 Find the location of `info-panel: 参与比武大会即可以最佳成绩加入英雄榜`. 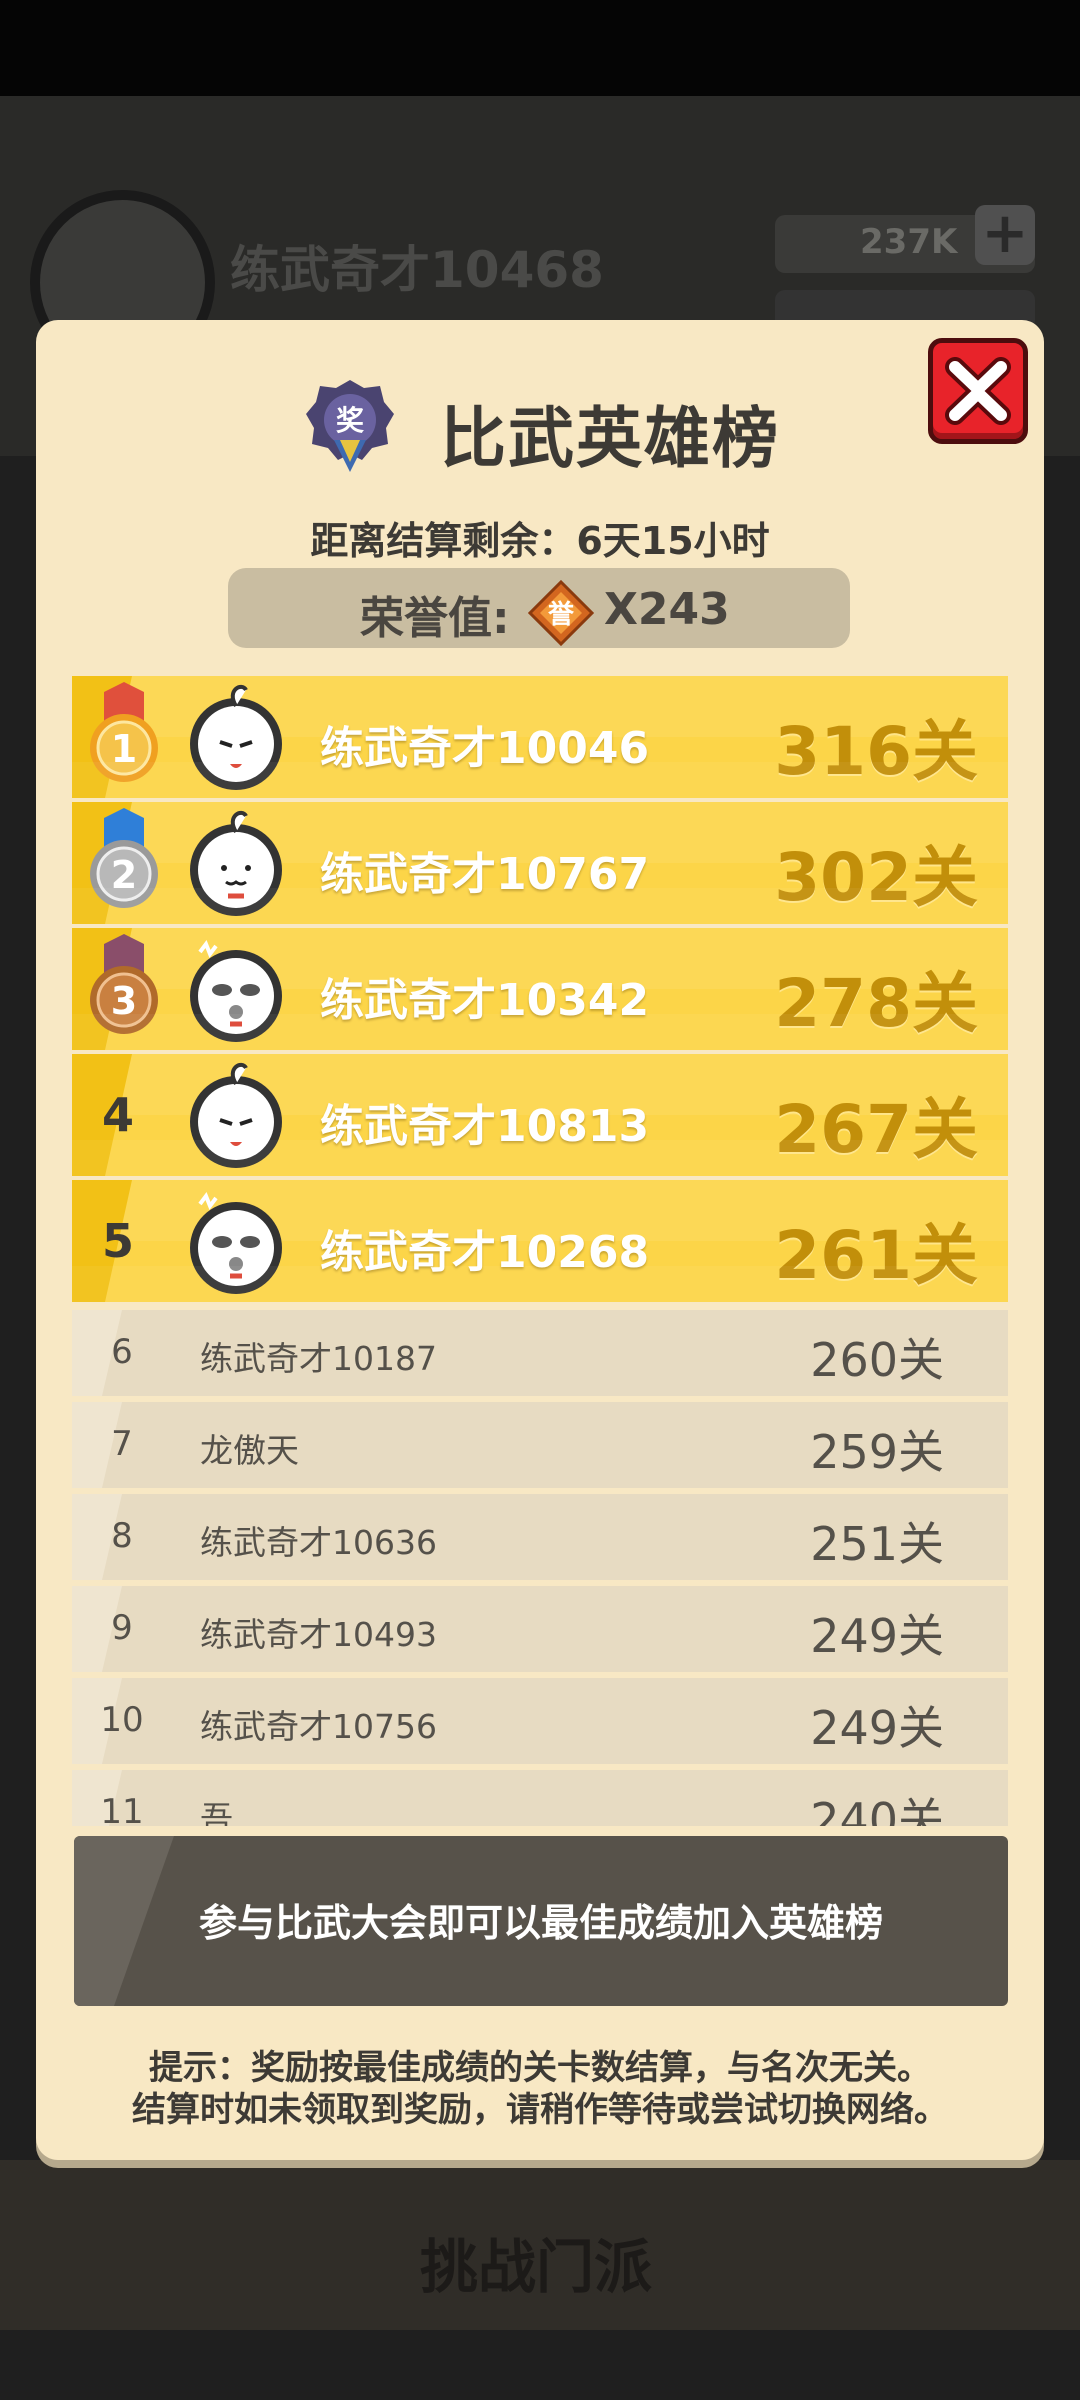

info-panel: 参与比武大会即可以最佳成绩加入英雄榜 is located at coordinates (541, 1921).